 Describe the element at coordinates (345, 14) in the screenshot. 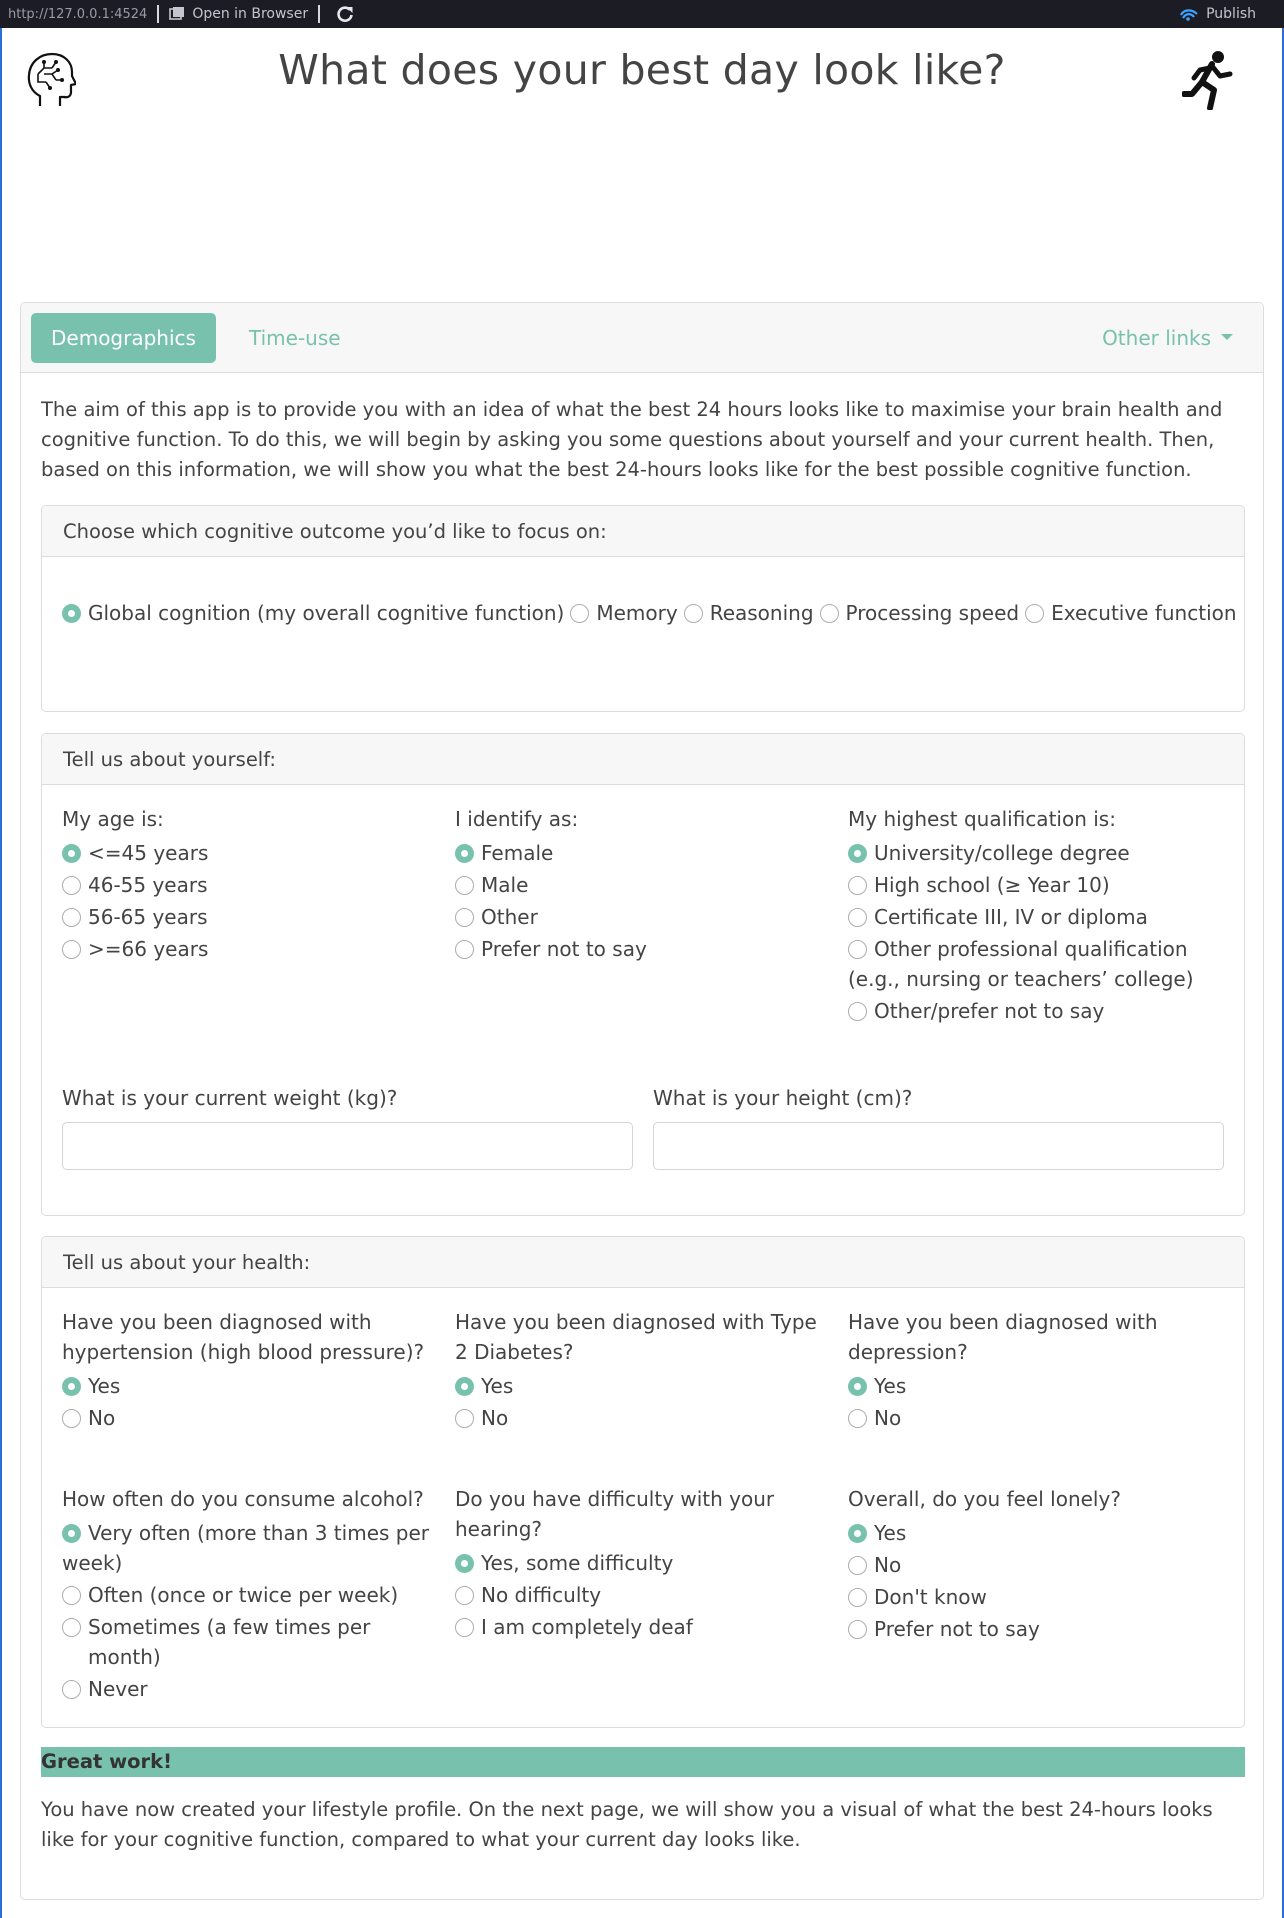

I see `refresh-icon` at that location.